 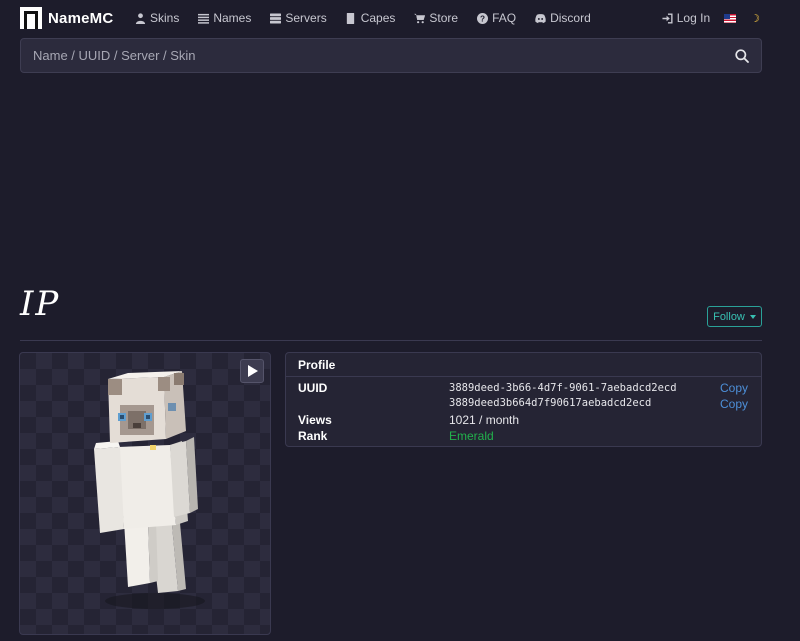 I want to click on play-animation-button, so click(x=252, y=371).